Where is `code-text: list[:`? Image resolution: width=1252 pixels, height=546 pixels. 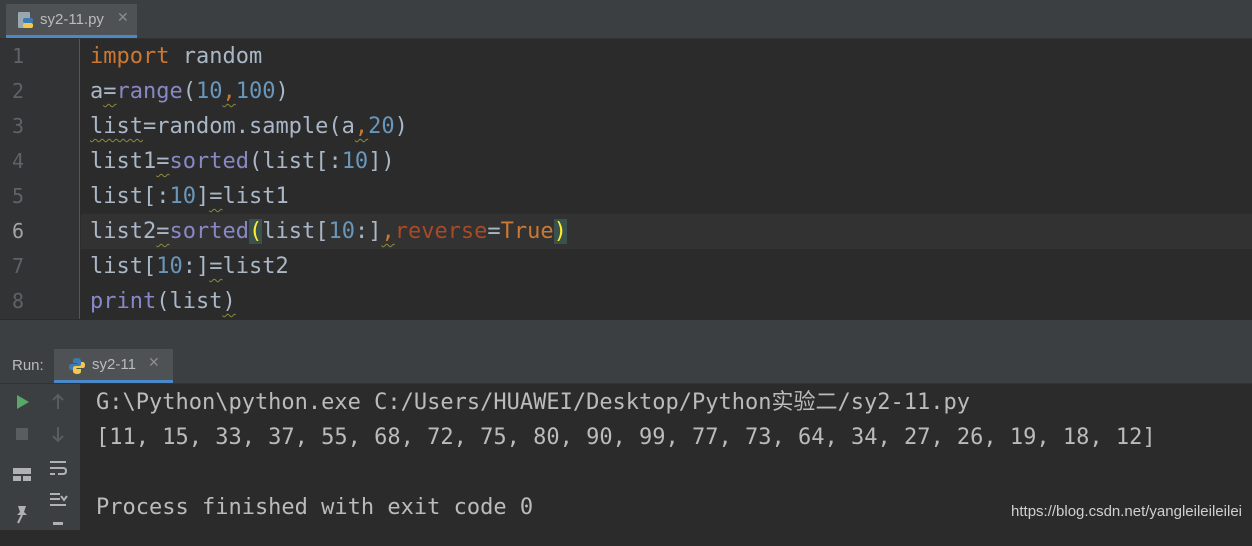
code-text: list[: is located at coordinates (130, 196).